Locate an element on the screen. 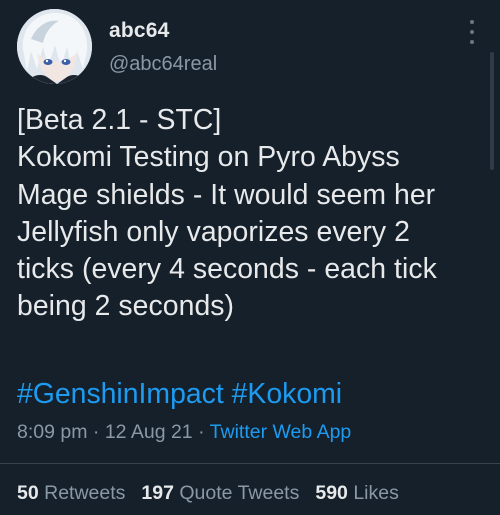  retweets-count: 50 is located at coordinates (28, 493).